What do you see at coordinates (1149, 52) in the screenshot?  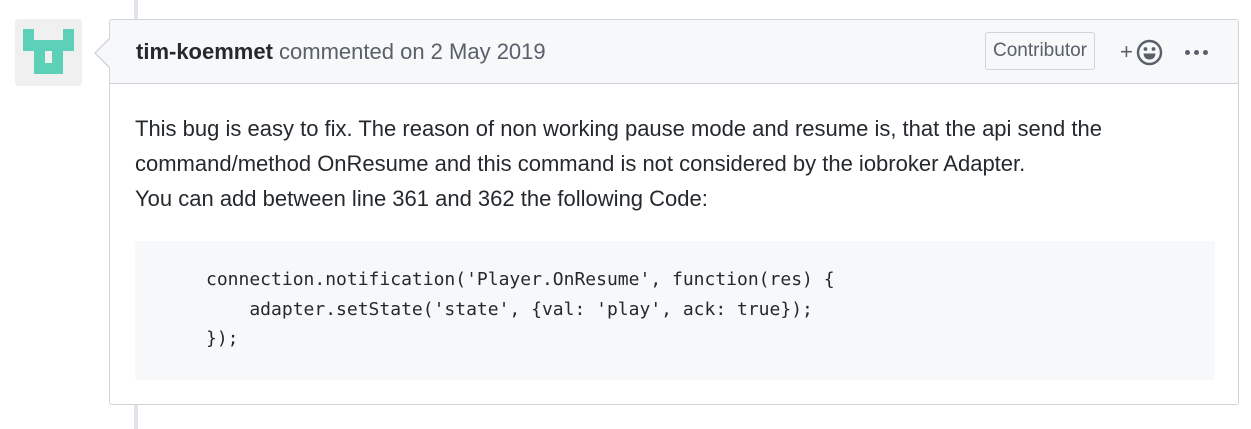 I see `smiley-icon` at bounding box center [1149, 52].